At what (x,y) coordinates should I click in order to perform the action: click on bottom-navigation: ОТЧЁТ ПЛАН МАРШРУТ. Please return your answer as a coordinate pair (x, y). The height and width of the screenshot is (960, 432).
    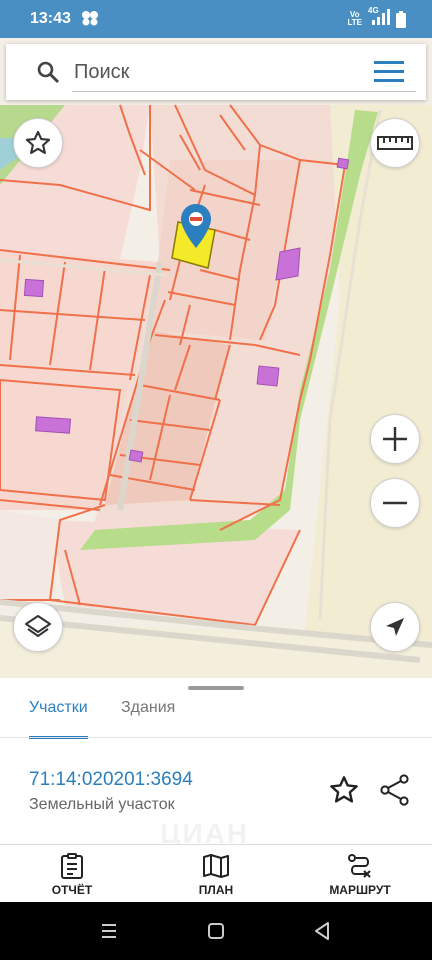
    Looking at the image, I should click on (216, 873).